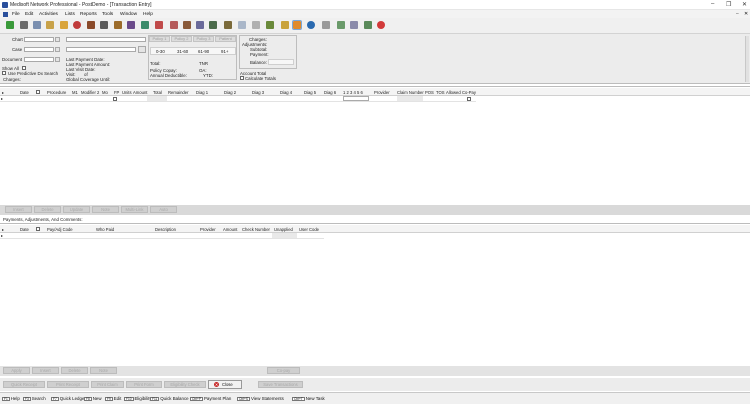  I want to click on patient-icon, so click(64, 25).